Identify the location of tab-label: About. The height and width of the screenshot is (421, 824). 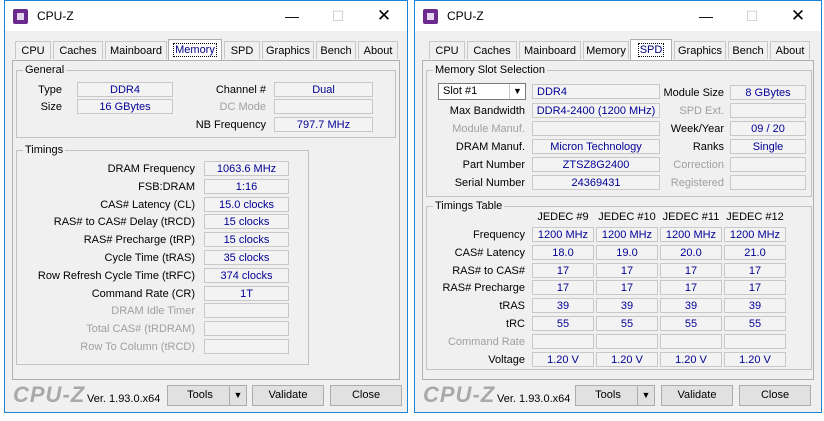
(790, 51).